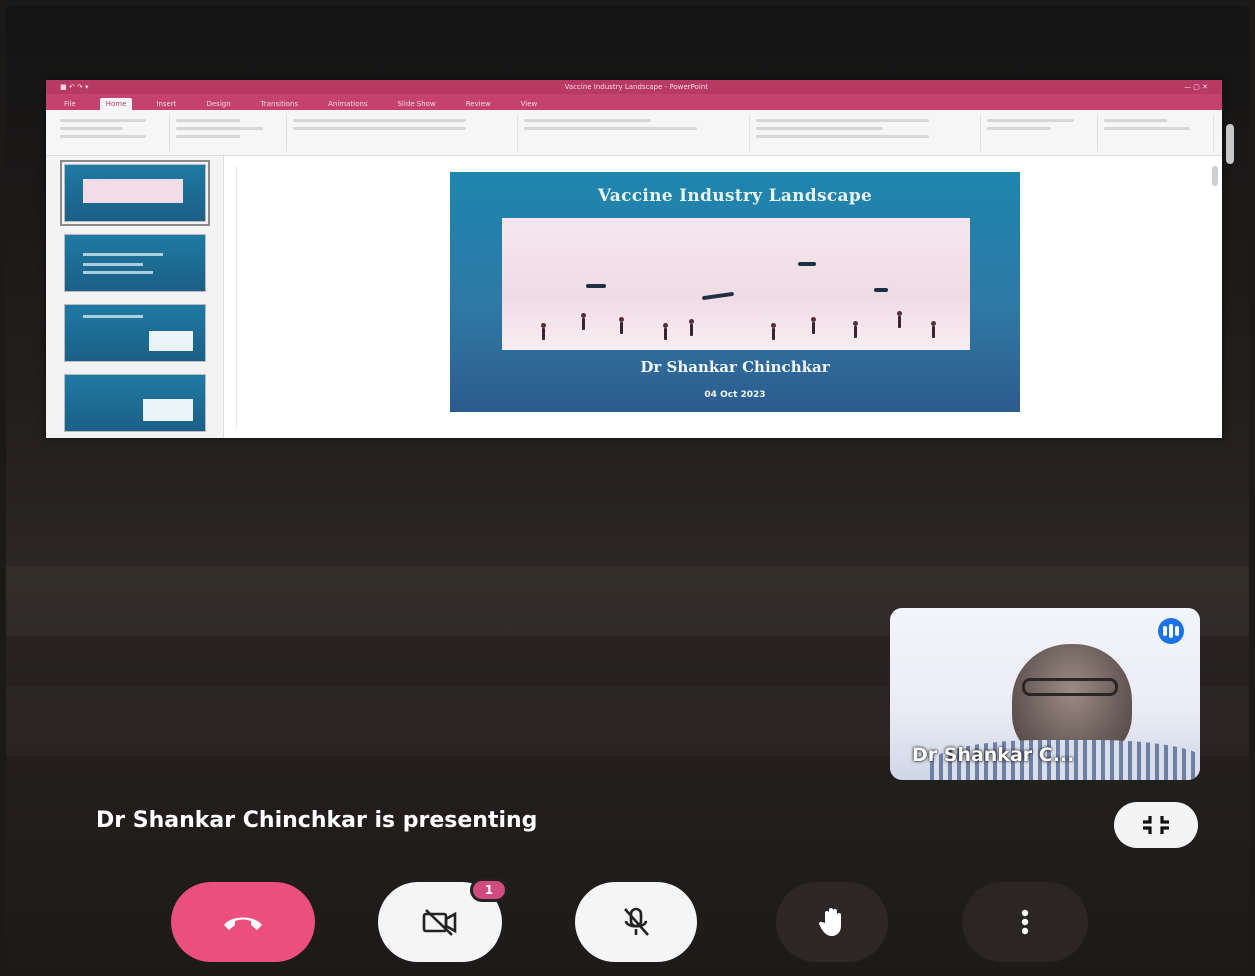 Image resolution: width=1255 pixels, height=976 pixels. I want to click on exit-fullscreen-button, so click(1156, 825).